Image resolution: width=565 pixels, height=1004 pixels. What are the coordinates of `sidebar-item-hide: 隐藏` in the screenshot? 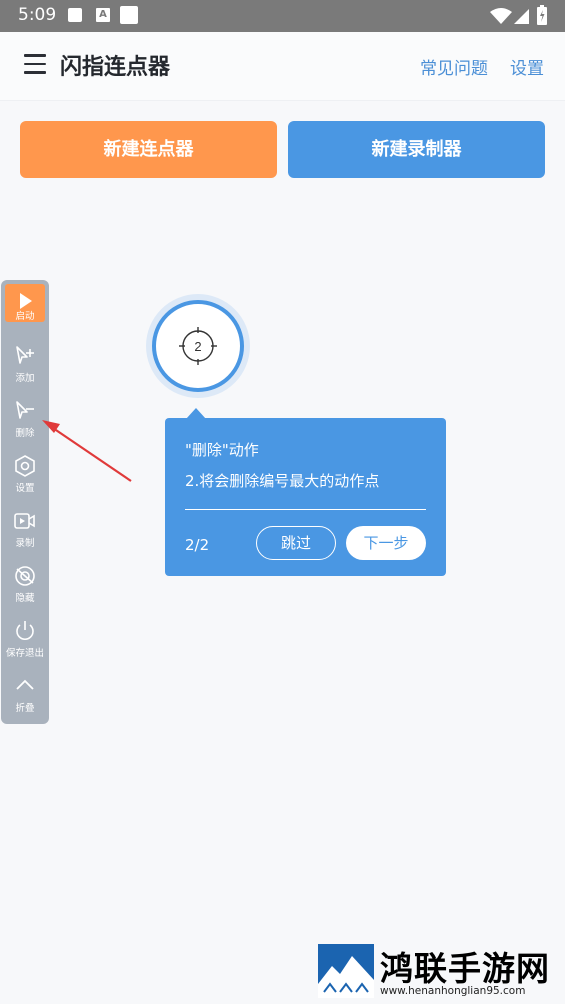 It's located at (25, 586).